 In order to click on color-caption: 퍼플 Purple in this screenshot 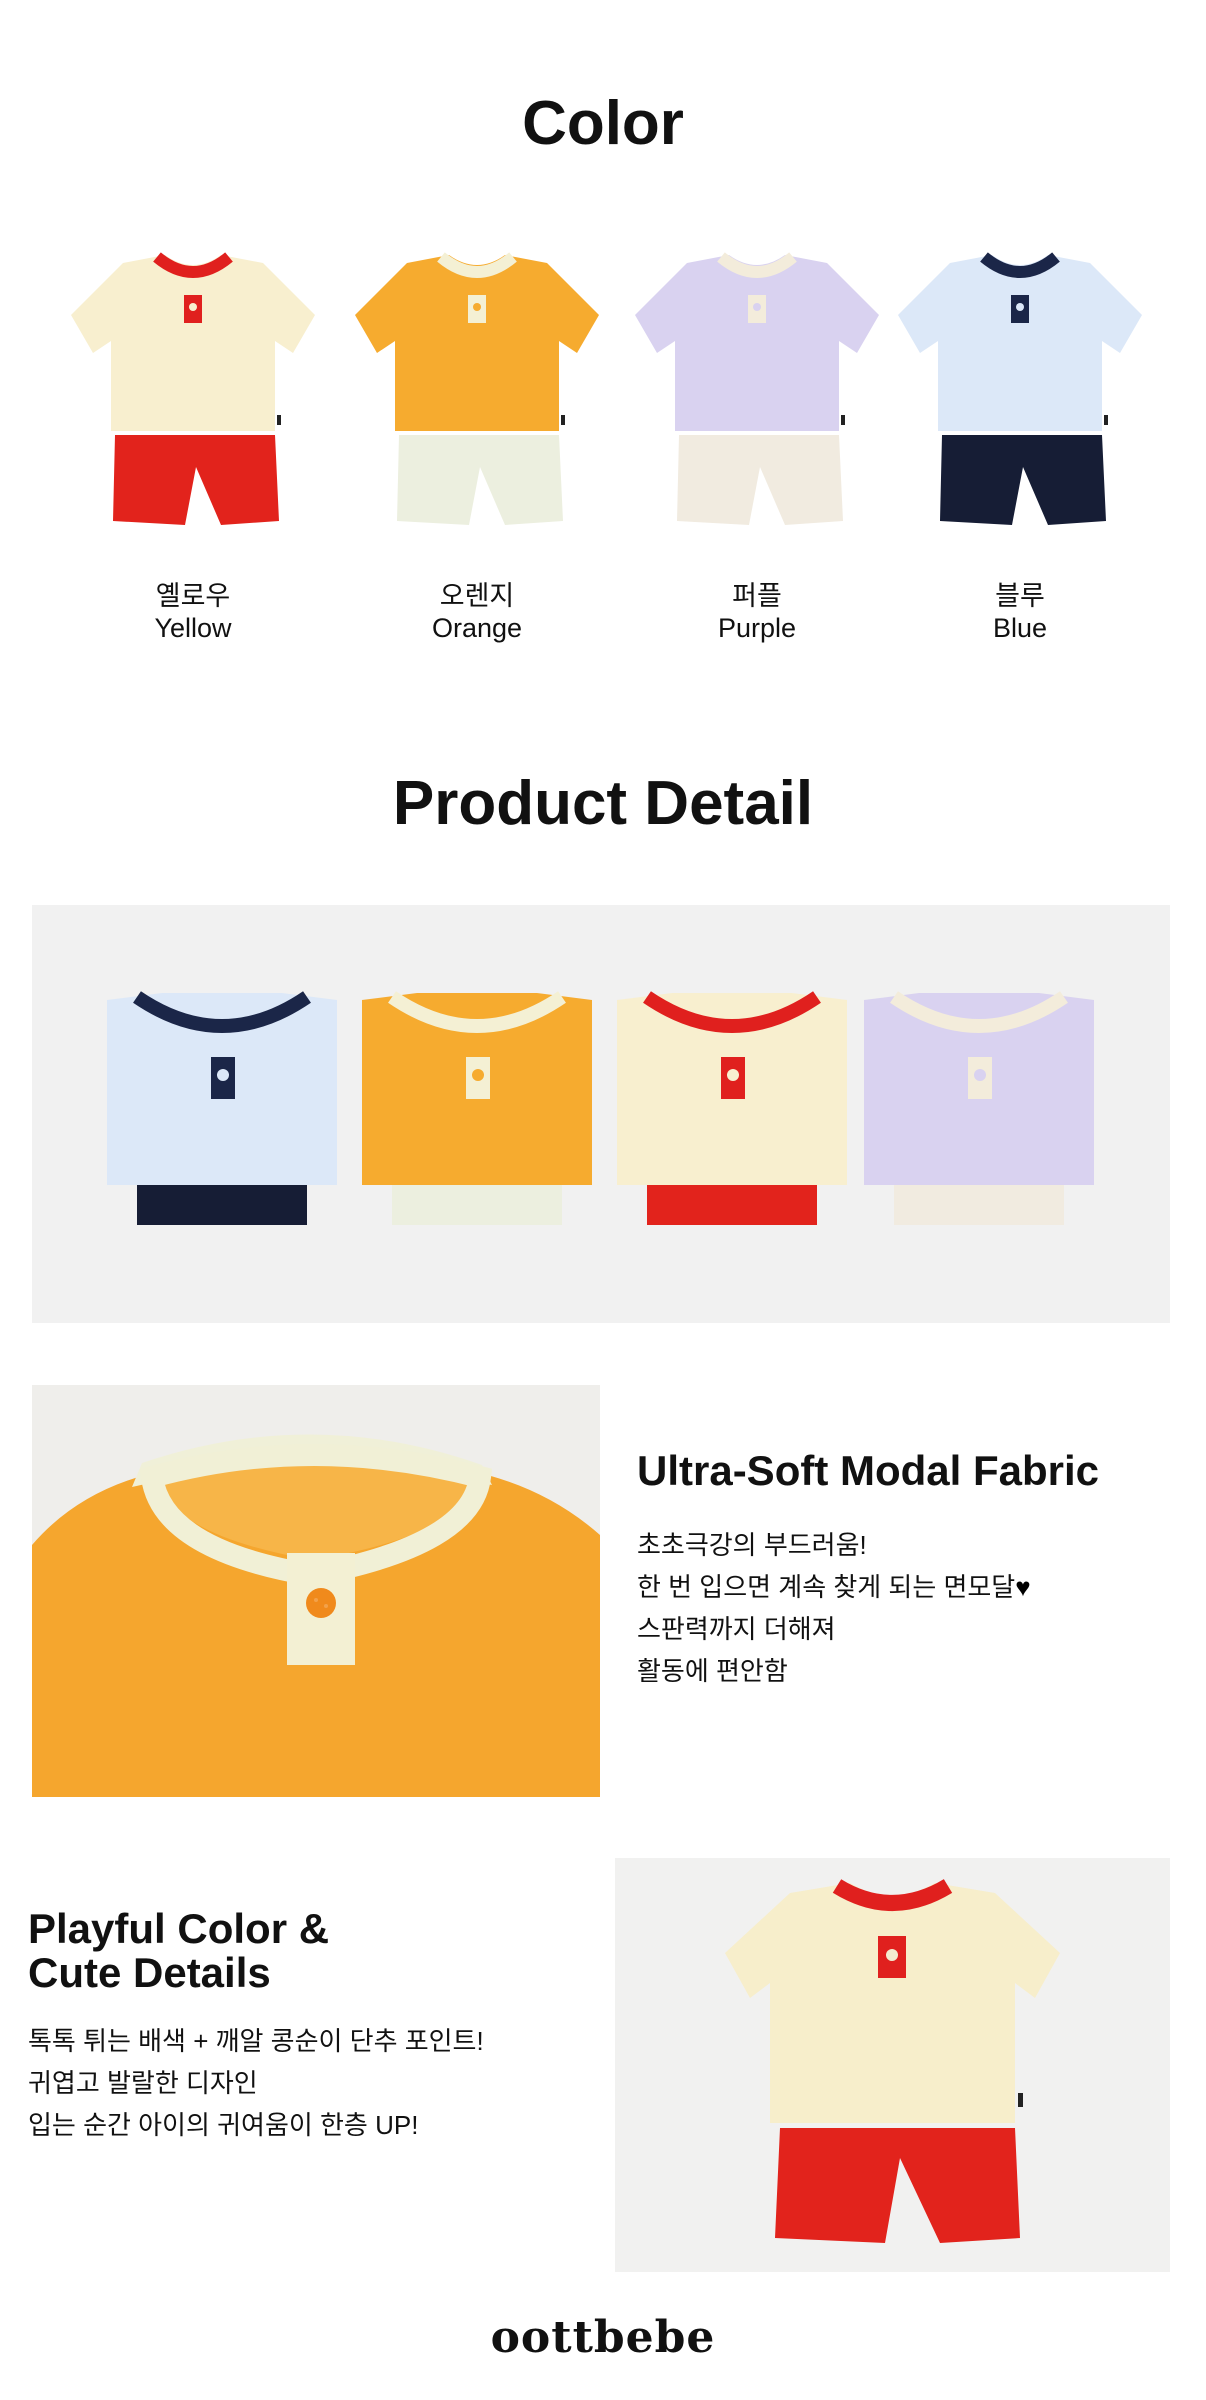, I will do `click(757, 612)`.